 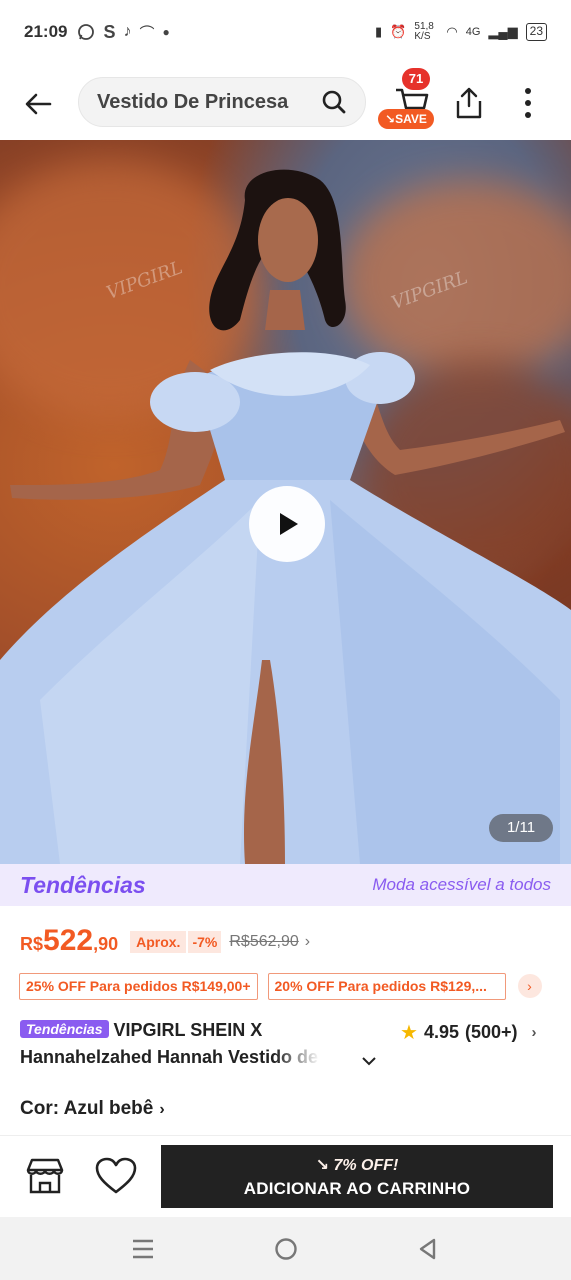 I want to click on star-icon: ★, so click(x=409, y=1033).